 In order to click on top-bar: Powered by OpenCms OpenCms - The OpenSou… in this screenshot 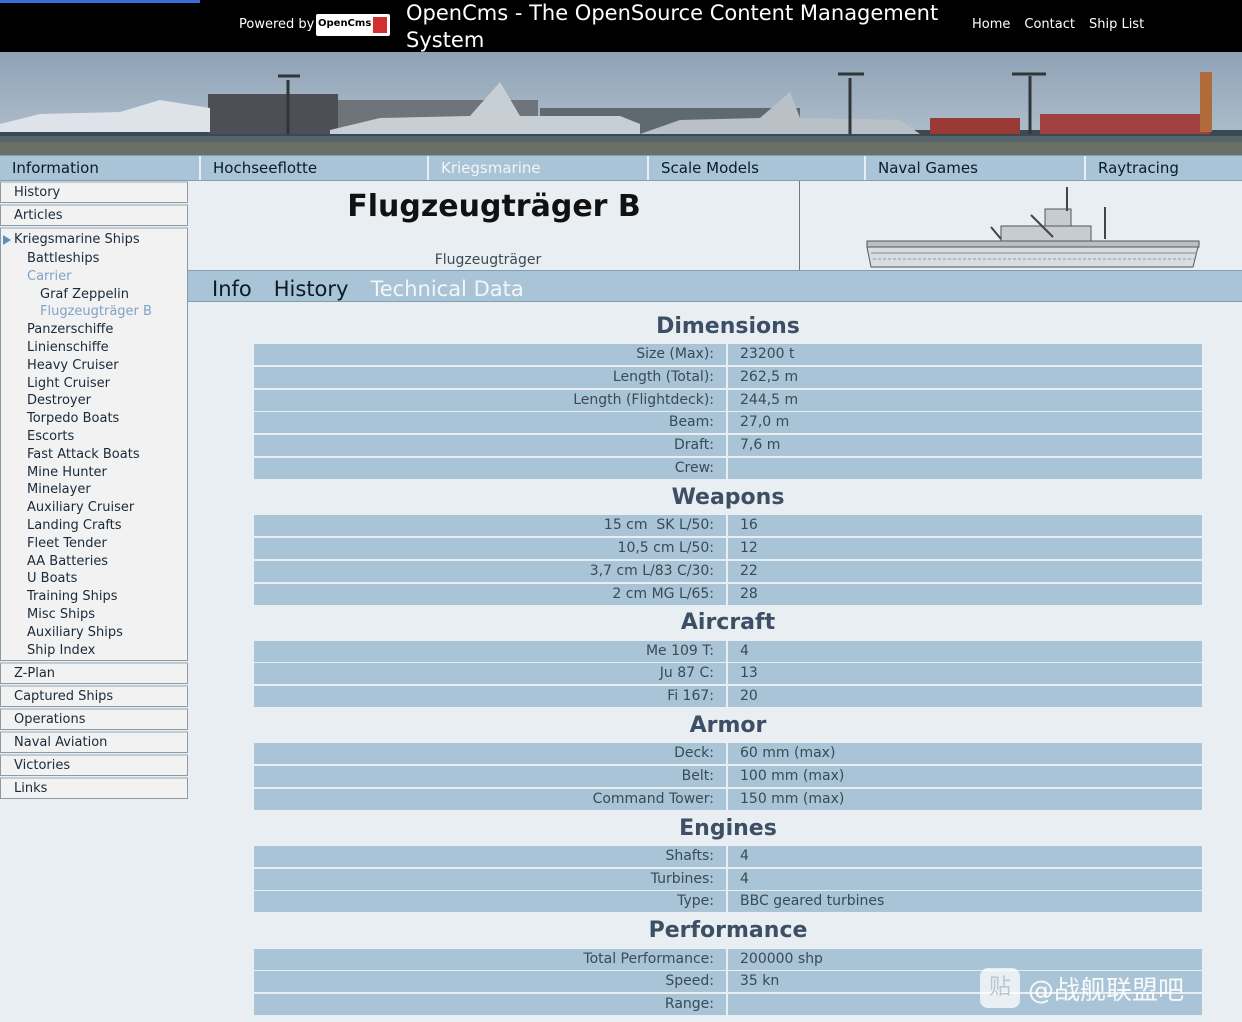, I will do `click(621, 26)`.